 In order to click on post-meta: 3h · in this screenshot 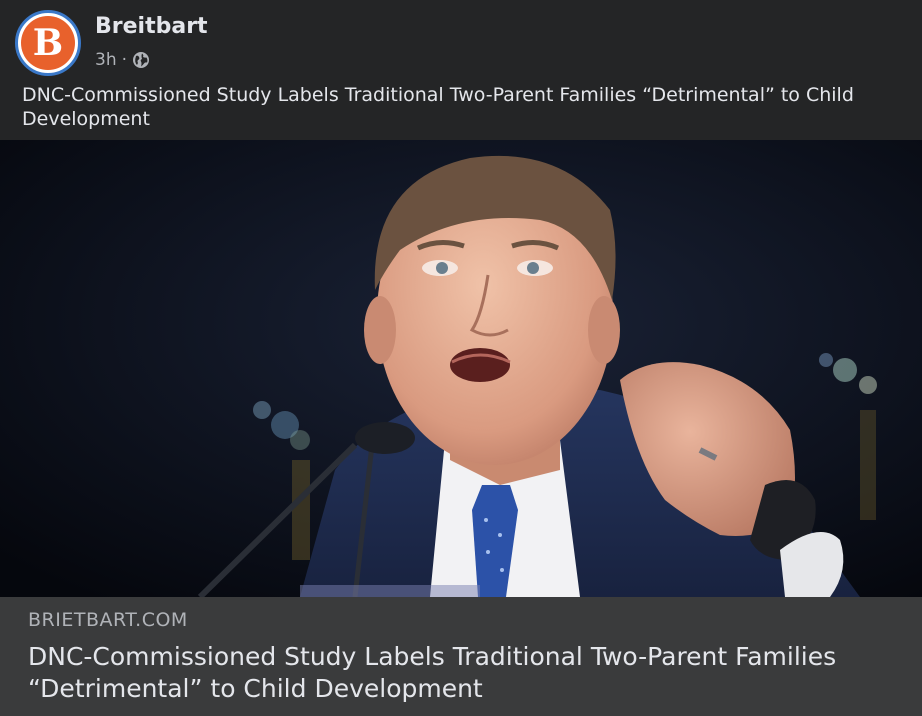, I will do `click(122, 60)`.